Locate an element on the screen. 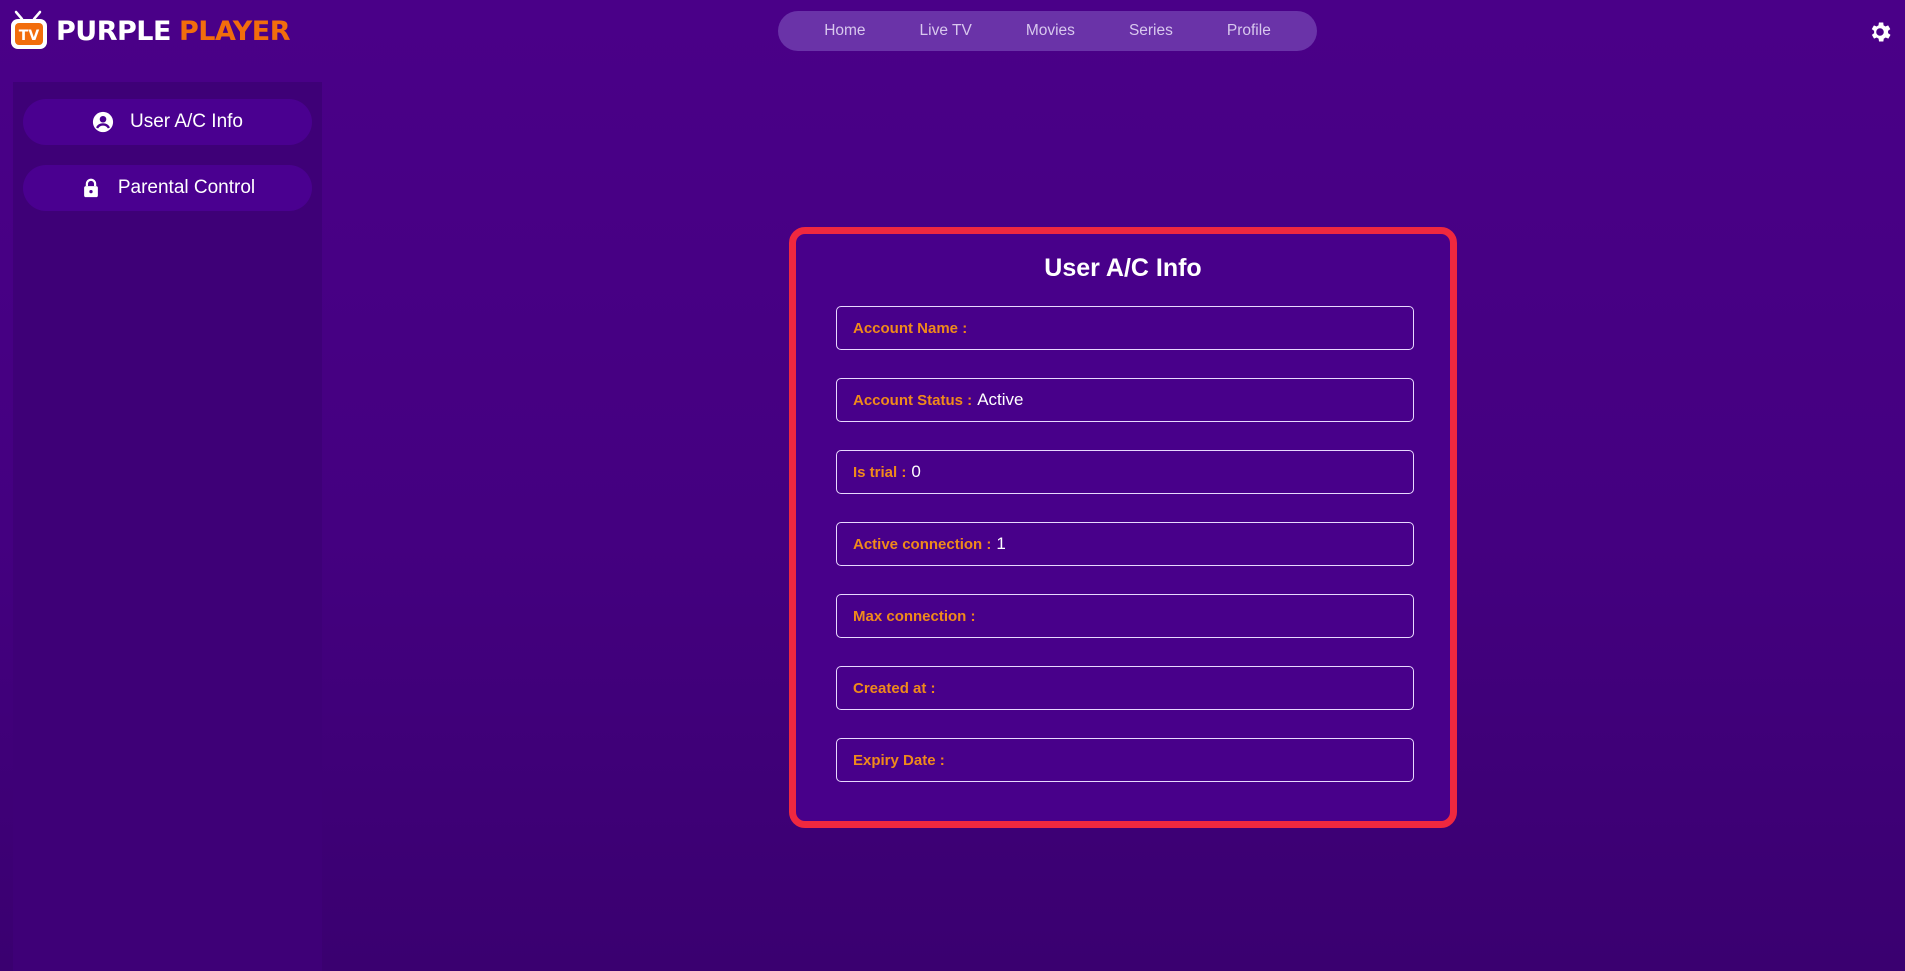 This screenshot has width=1905, height=971. nav-live-tv: Live TV is located at coordinates (946, 31).